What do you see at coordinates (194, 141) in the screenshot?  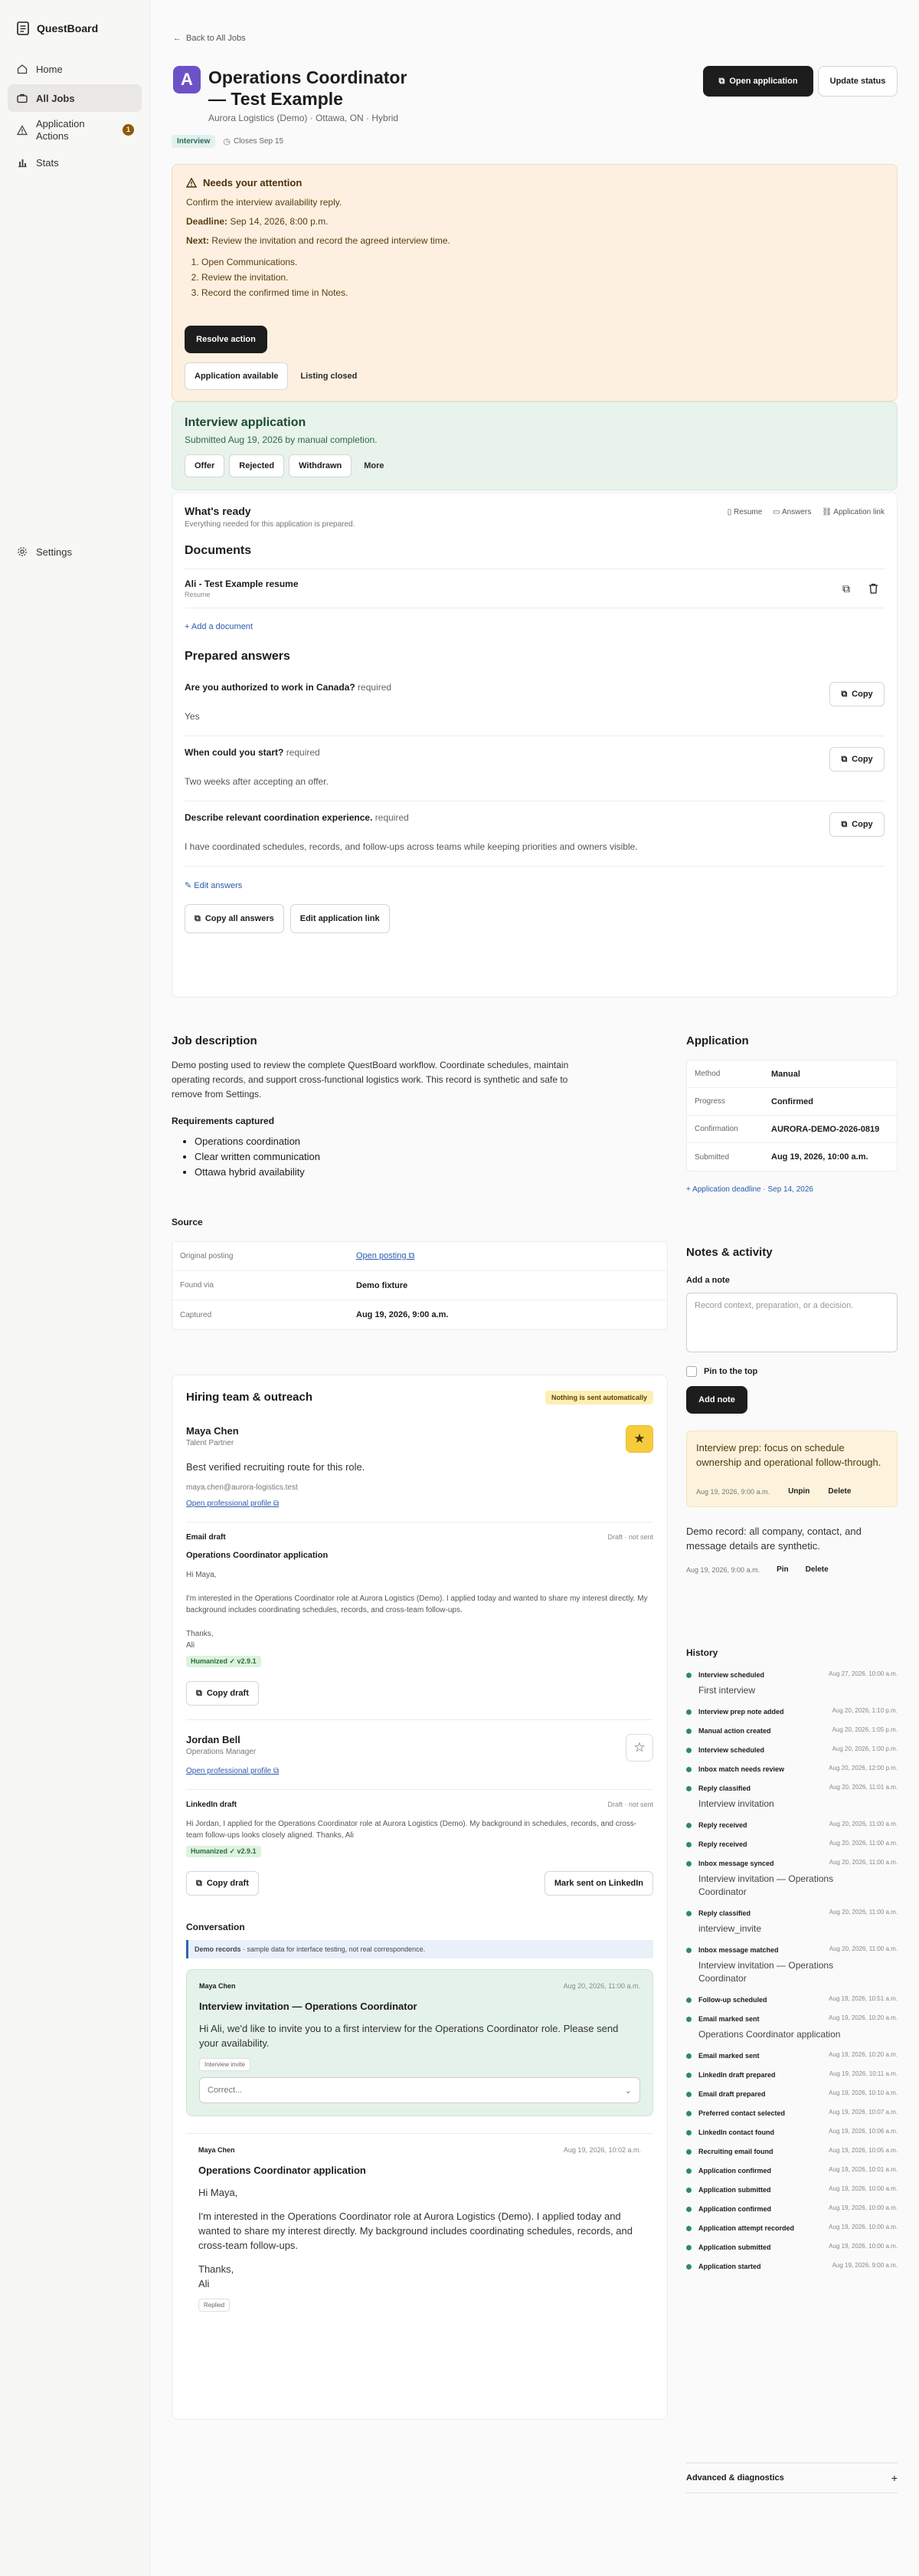 I see `stage-badge: Interview` at bounding box center [194, 141].